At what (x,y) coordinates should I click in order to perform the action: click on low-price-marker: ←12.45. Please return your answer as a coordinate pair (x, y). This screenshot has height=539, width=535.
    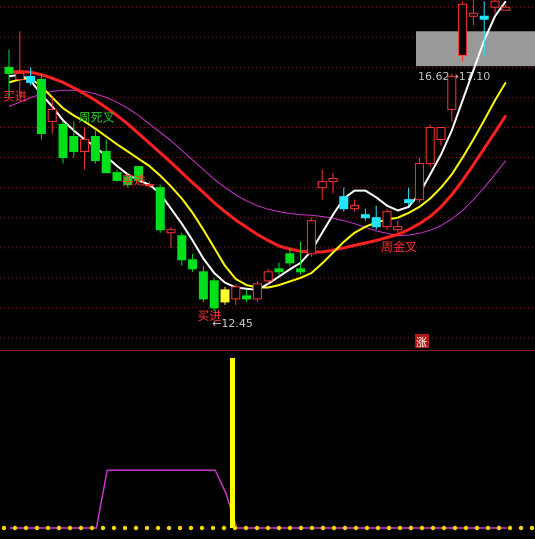
    Looking at the image, I should click on (232, 323).